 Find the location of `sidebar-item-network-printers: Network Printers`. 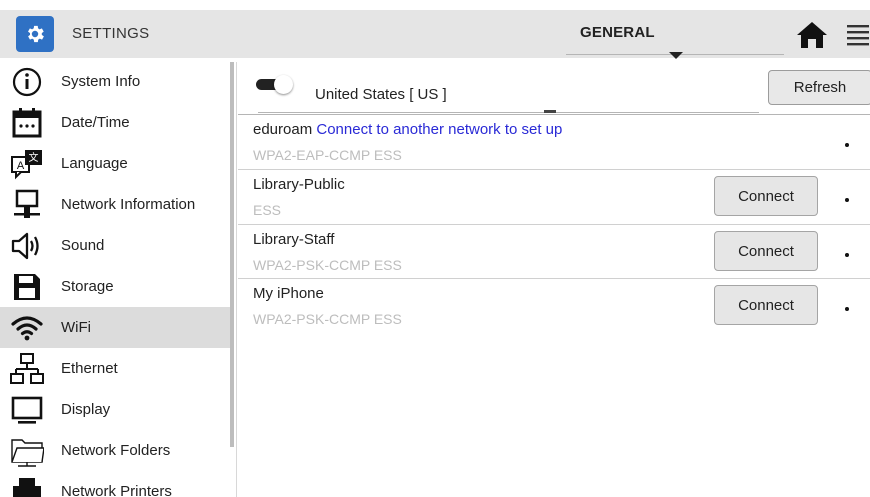

sidebar-item-network-printers: Network Printers is located at coordinates (116, 484).